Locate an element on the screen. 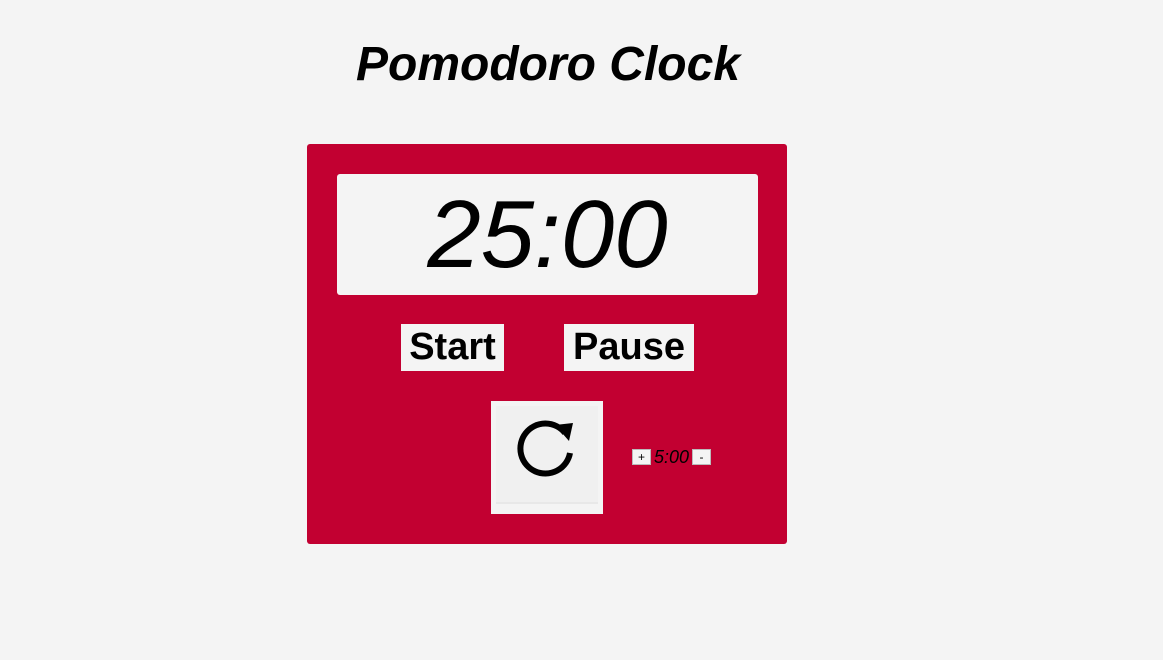 The image size is (1163, 660). refresh-icon is located at coordinates (545, 448).